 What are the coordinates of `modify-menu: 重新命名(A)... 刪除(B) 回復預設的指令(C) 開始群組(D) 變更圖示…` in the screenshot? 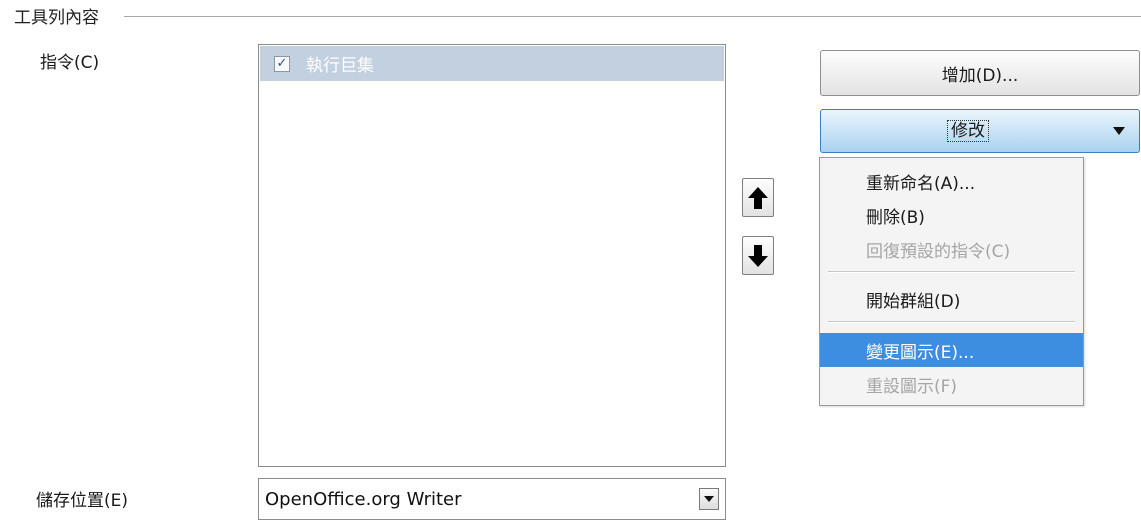 It's located at (951, 281).